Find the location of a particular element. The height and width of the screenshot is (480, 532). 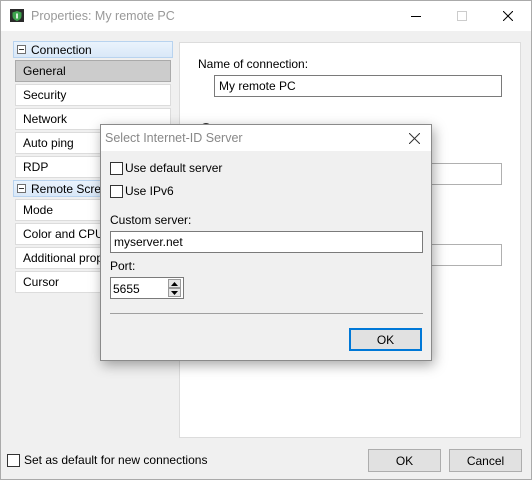

close-button is located at coordinates (508, 16).